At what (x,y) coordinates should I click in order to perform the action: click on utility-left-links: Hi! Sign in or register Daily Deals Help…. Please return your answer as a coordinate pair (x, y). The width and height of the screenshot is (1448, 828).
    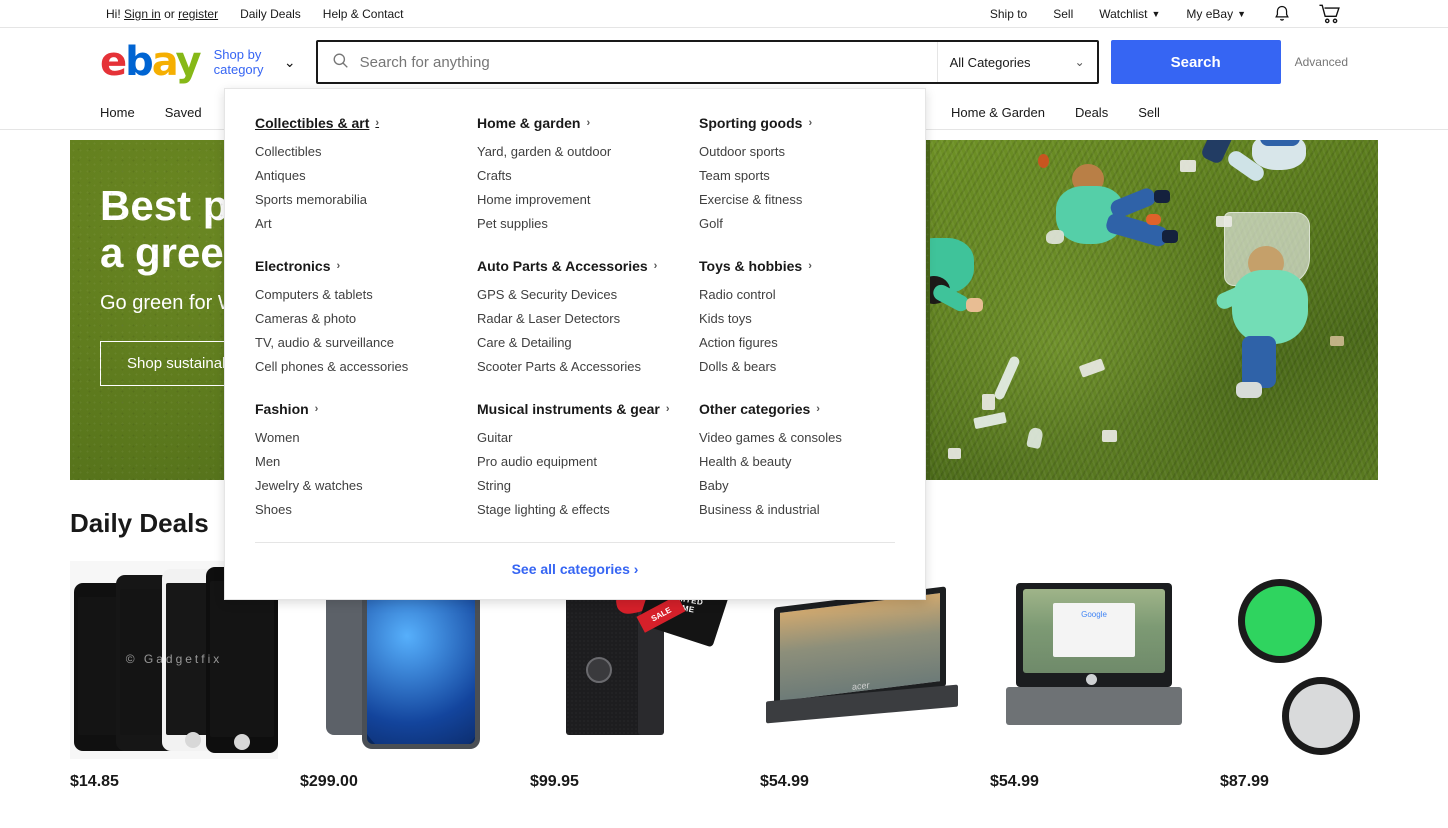
    Looking at the image, I should click on (255, 14).